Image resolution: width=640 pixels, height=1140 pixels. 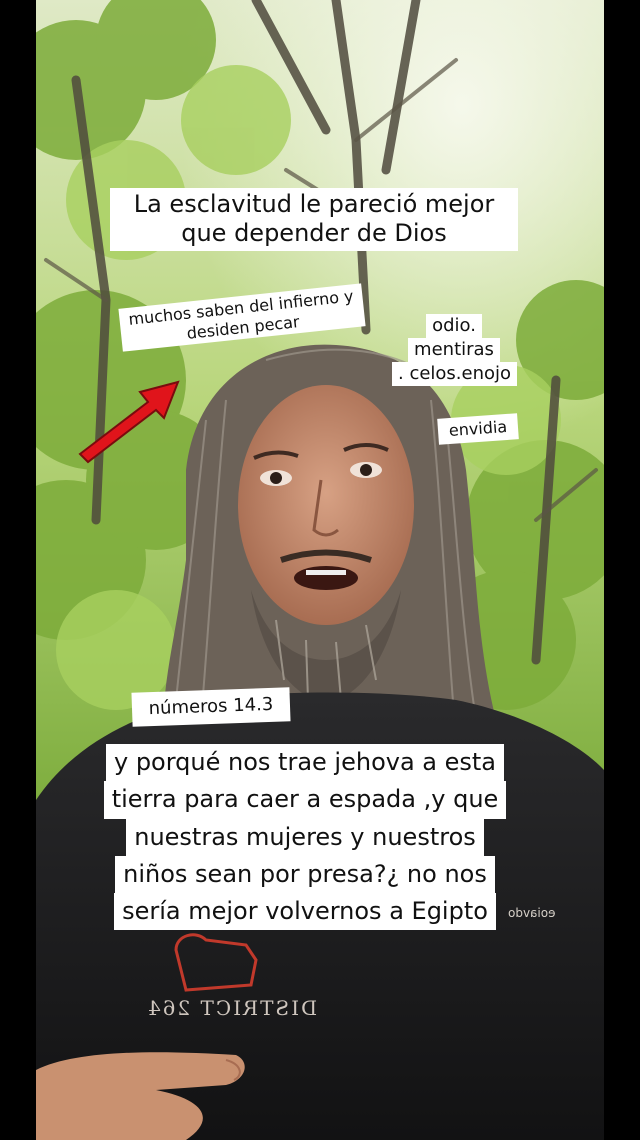 I want to click on verse-line-3: nuestras mujeres y nuestros, so click(x=305, y=837).